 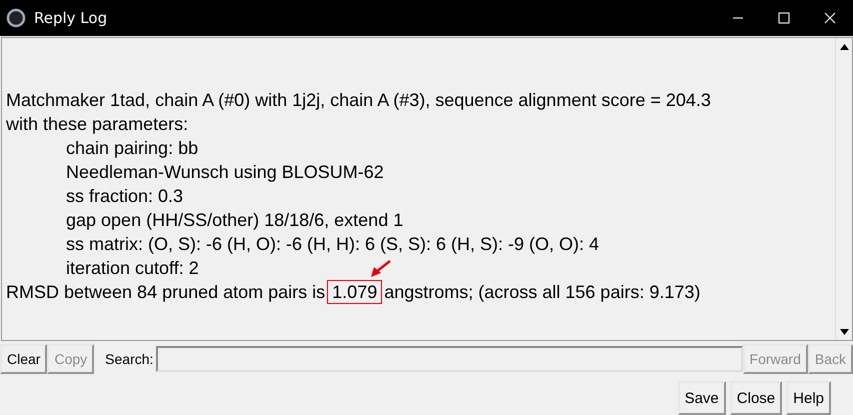 I want to click on parameter-line: ss fraction: 0.3, so click(x=125, y=196).